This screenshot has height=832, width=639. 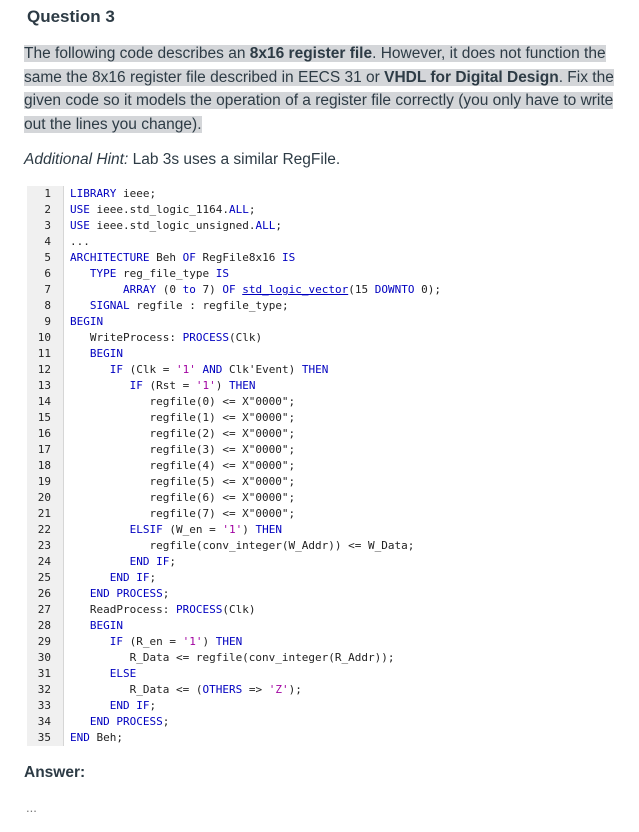 What do you see at coordinates (267, 562) in the screenshot?
I see `code-line: 24 END IF;` at bounding box center [267, 562].